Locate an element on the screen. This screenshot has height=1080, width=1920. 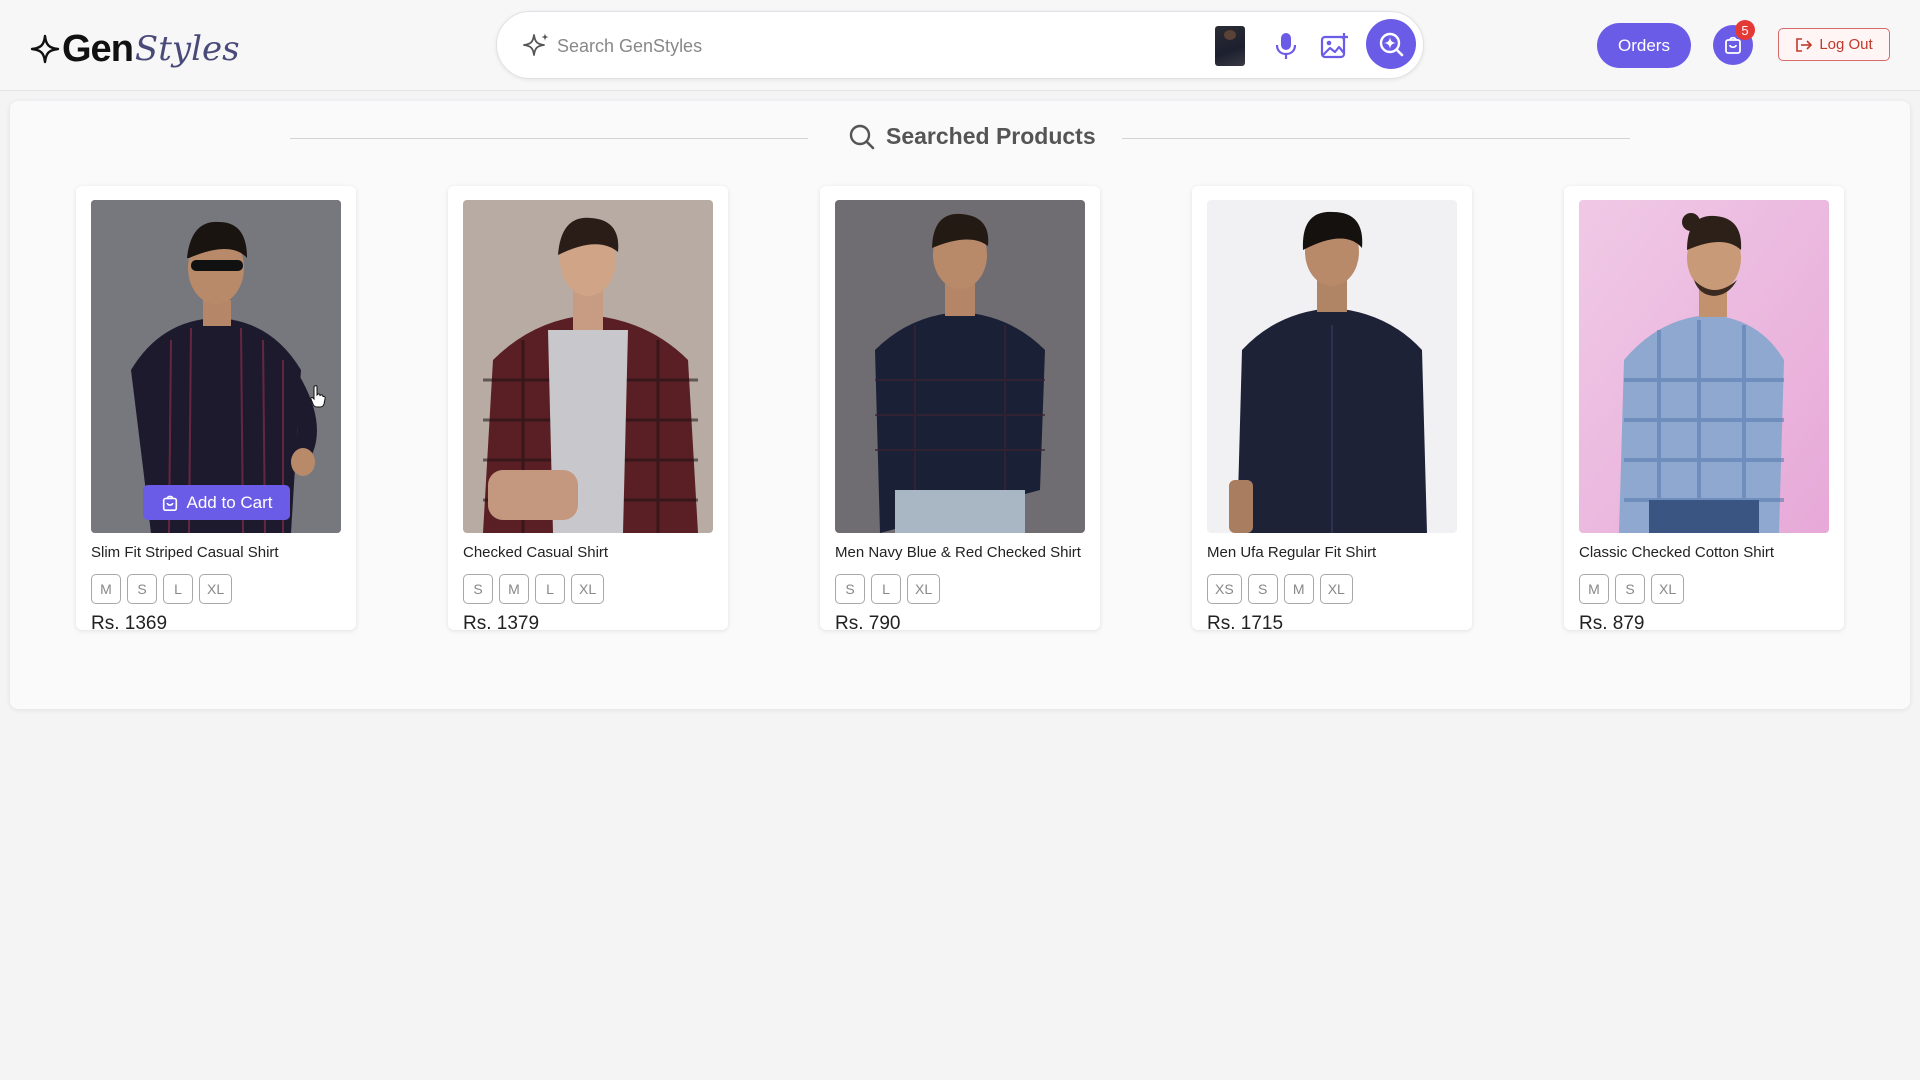
shopping-bag-icon is located at coordinates (169, 503).